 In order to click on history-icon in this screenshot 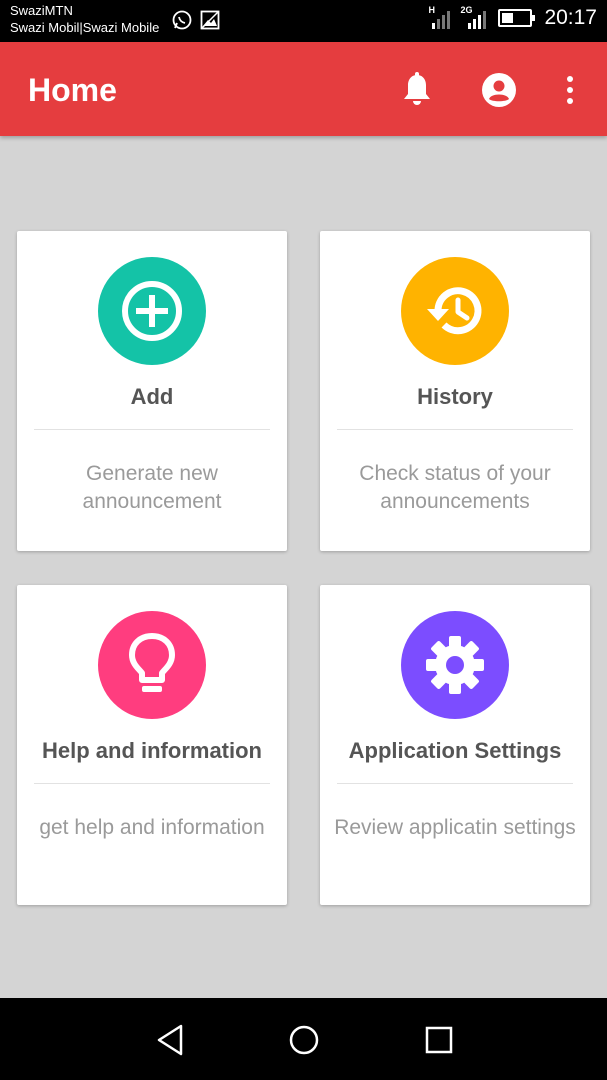, I will do `click(455, 311)`.